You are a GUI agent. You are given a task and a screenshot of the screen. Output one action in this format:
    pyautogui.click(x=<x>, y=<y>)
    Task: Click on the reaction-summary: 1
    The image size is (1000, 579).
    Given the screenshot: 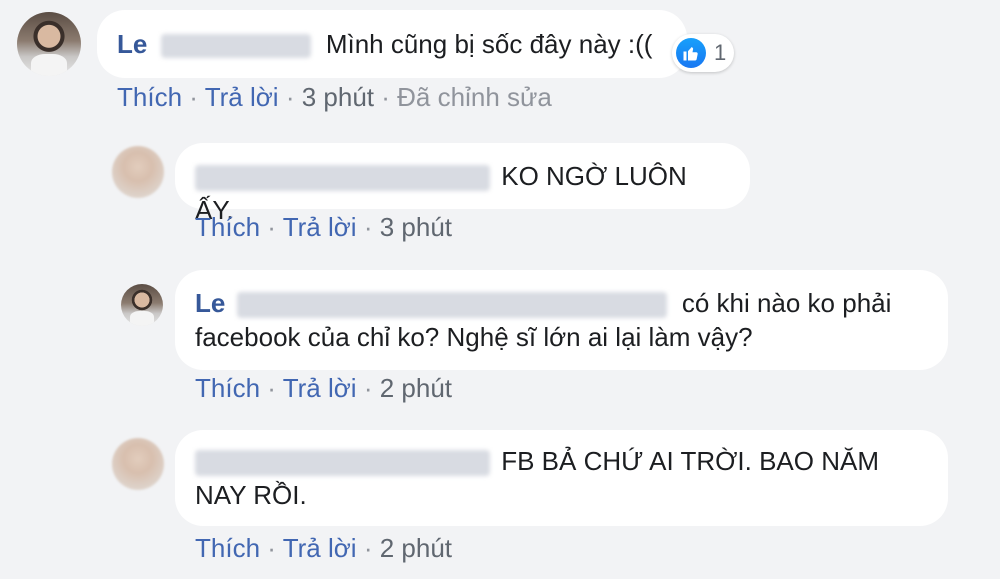 What is the action you would take?
    pyautogui.click(x=703, y=53)
    